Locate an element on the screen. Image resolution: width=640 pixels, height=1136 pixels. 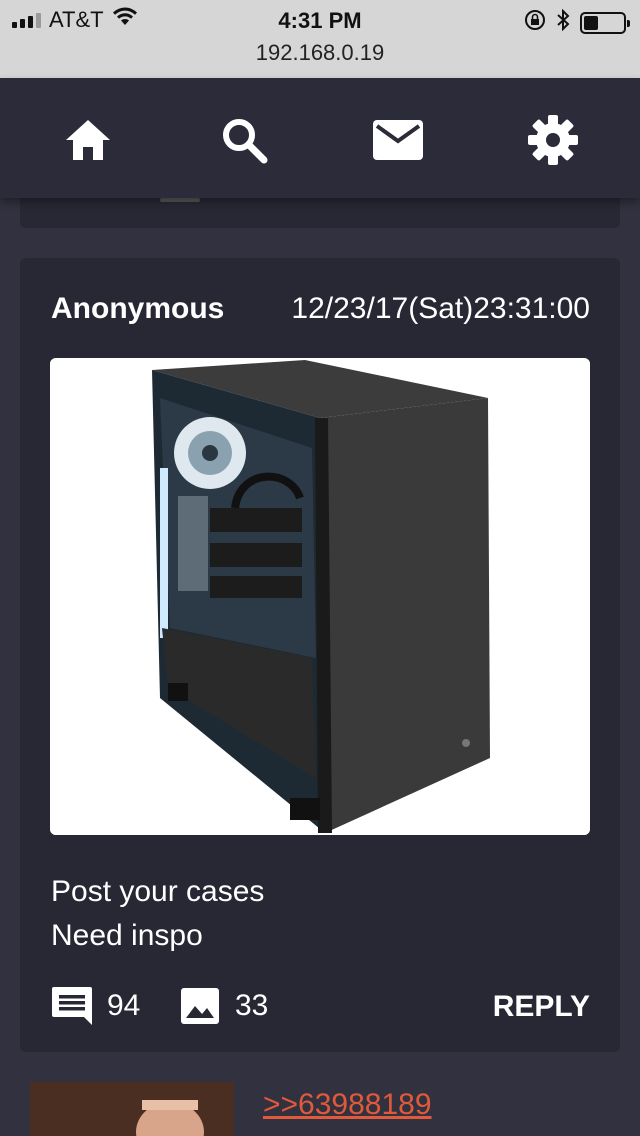
nav-mail-button is located at coordinates (398, 140).